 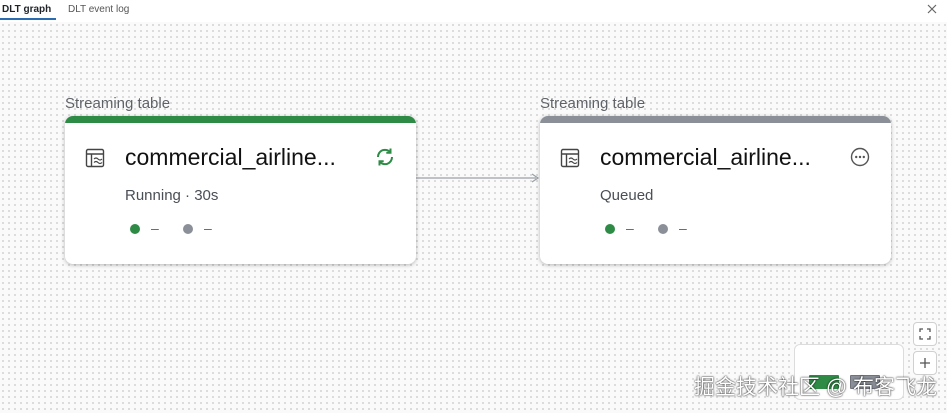 I want to click on tab-dlt-graph: DLT graph, so click(x=26, y=10).